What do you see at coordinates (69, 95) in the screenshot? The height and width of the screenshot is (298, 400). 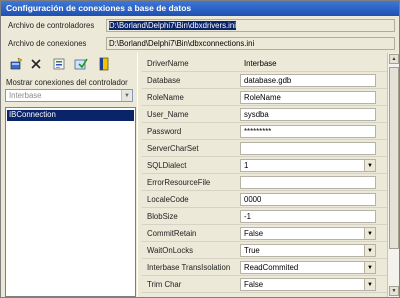 I see `driver-filter-select: Interbase ▼` at bounding box center [69, 95].